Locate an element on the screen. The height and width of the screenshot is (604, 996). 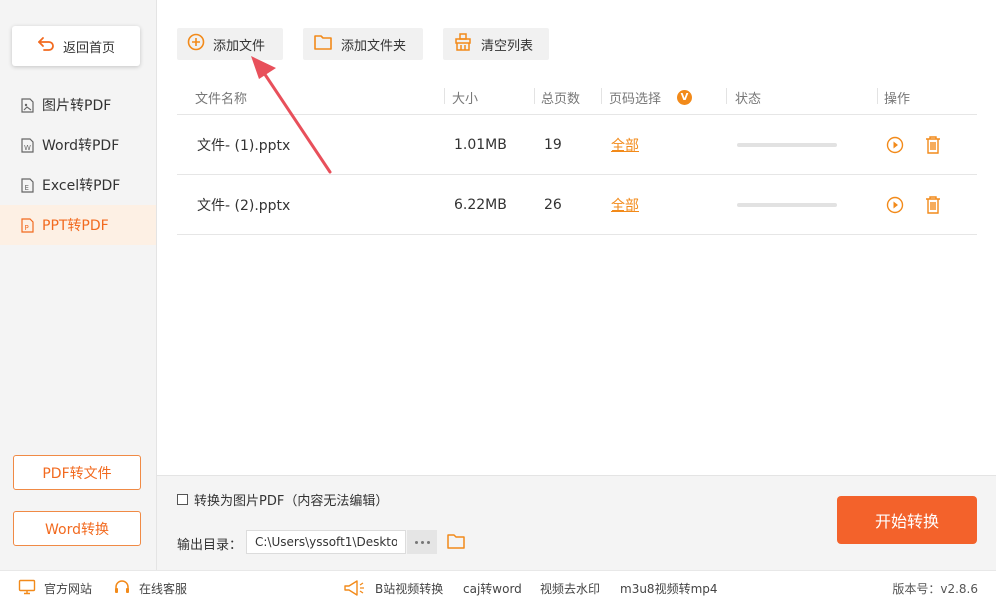
word-file-icon: W is located at coordinates (27, 145).